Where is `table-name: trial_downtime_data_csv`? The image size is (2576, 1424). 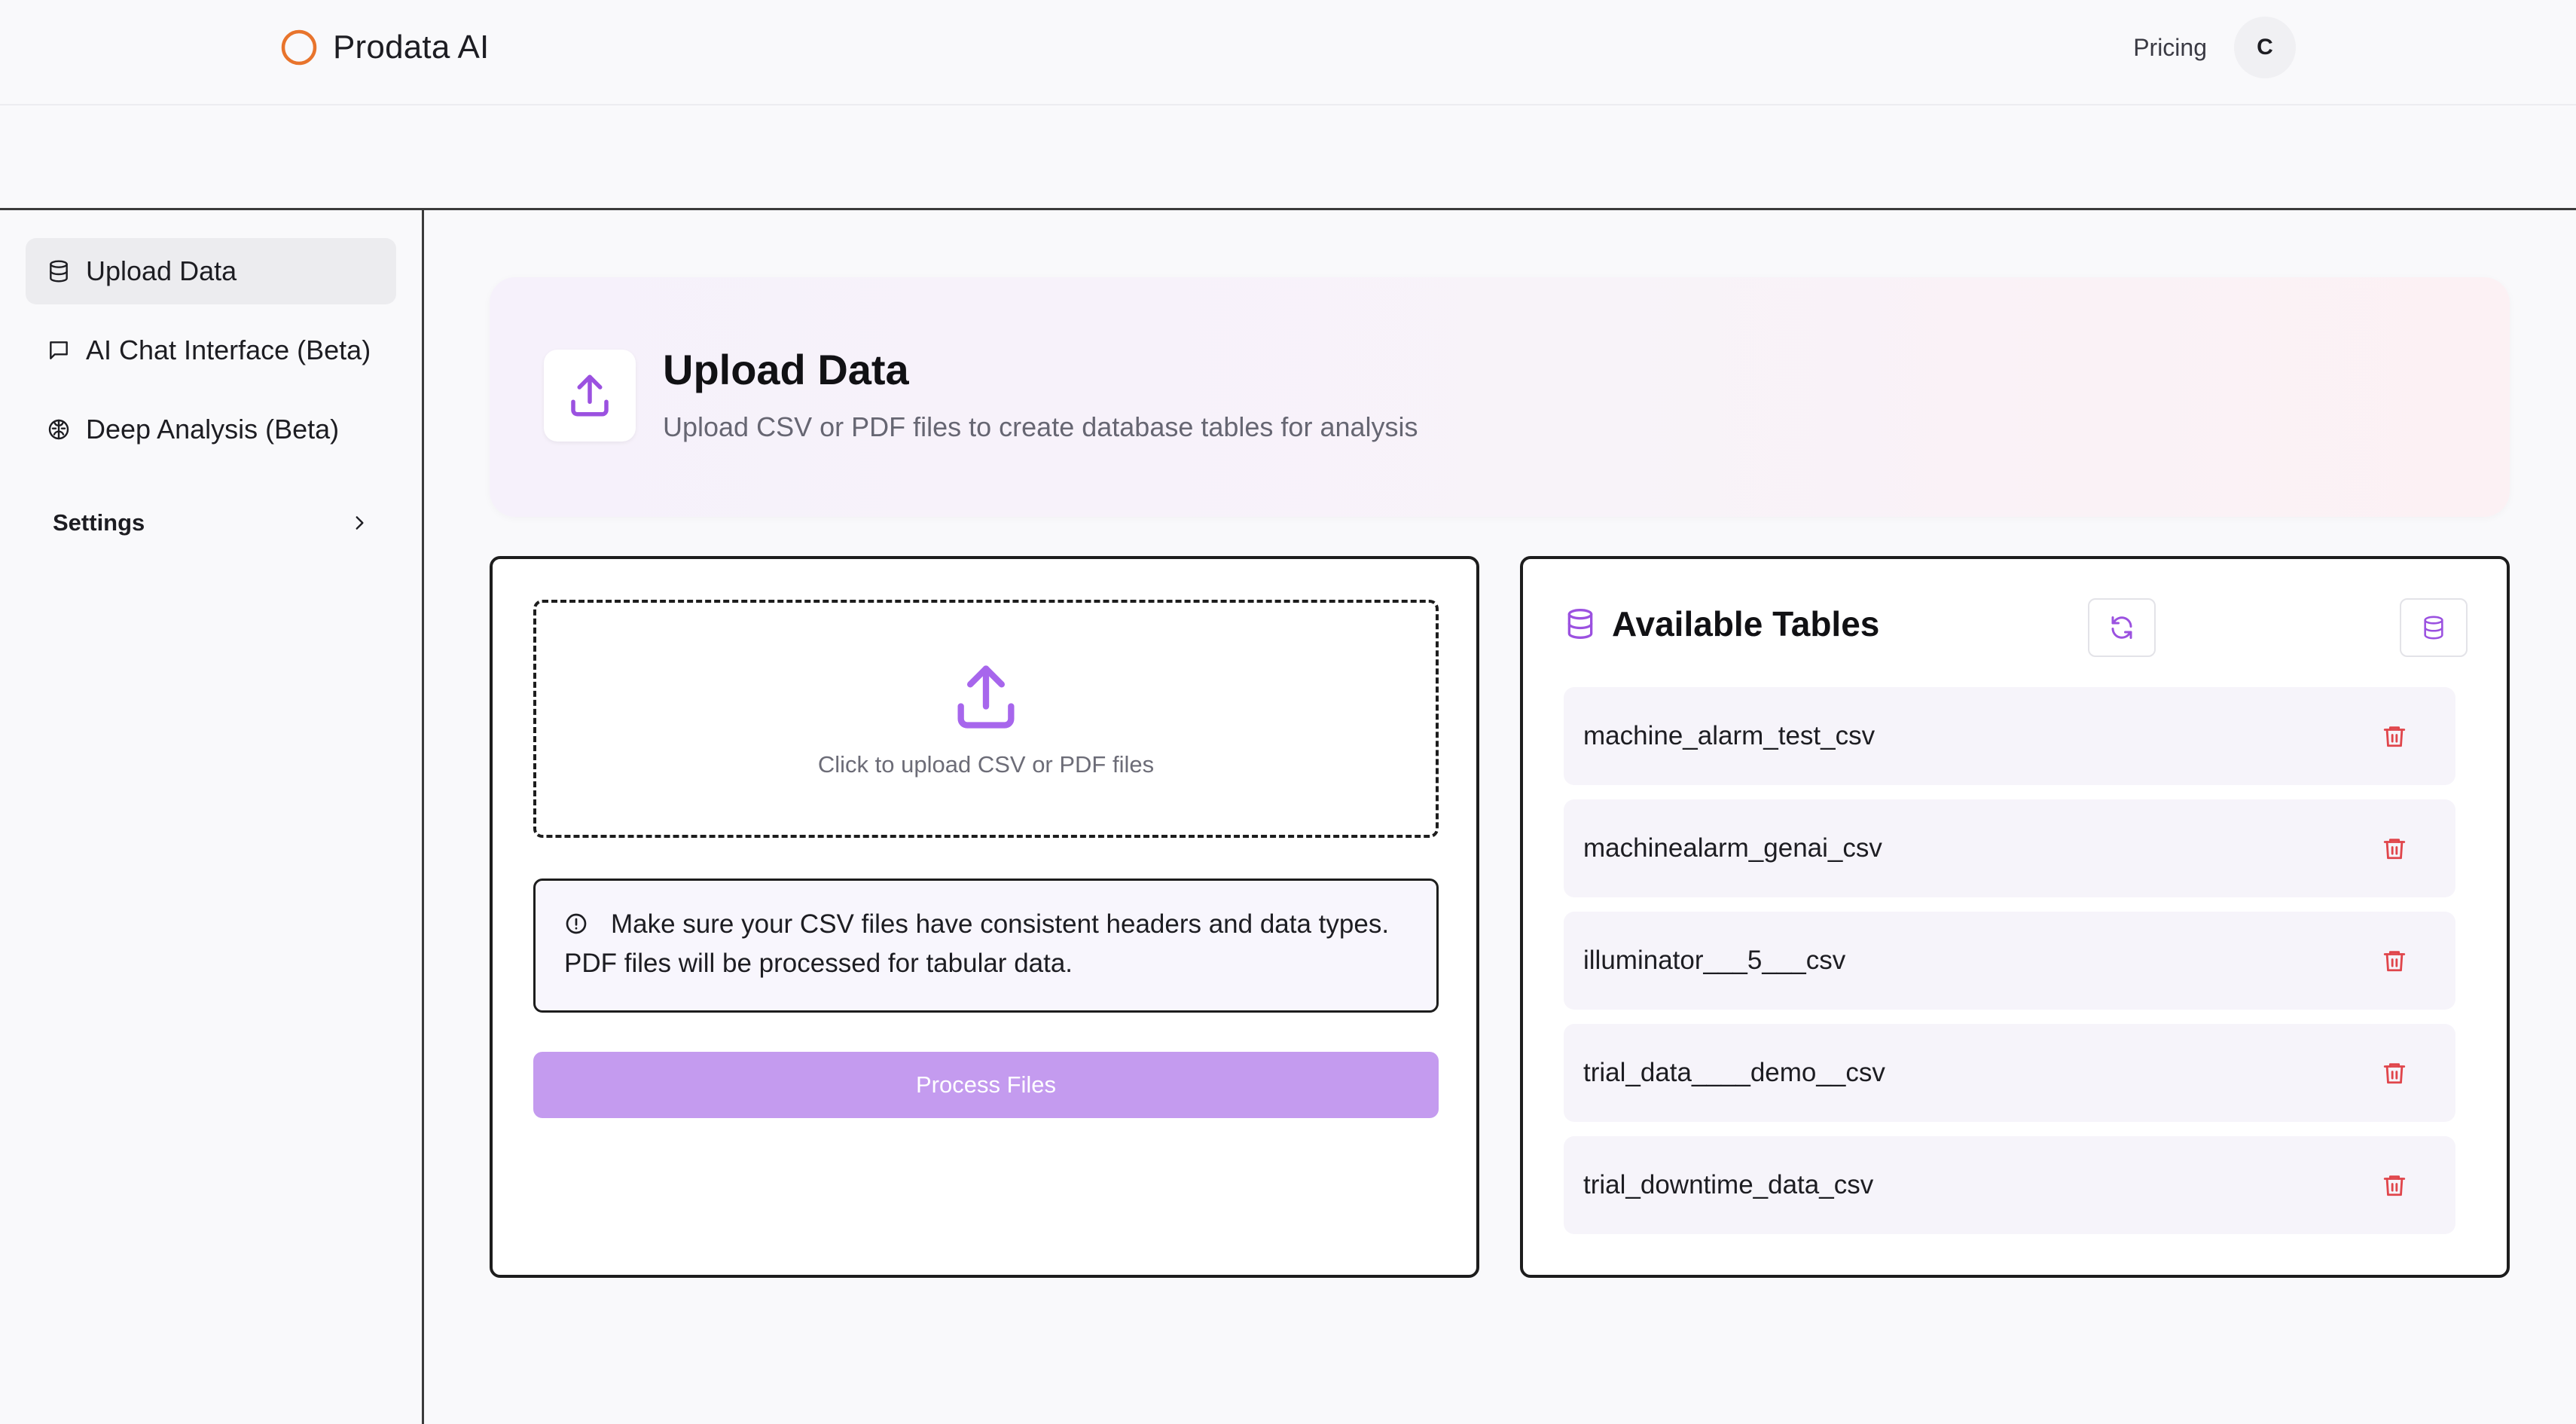 table-name: trial_downtime_data_csv is located at coordinates (1729, 1184).